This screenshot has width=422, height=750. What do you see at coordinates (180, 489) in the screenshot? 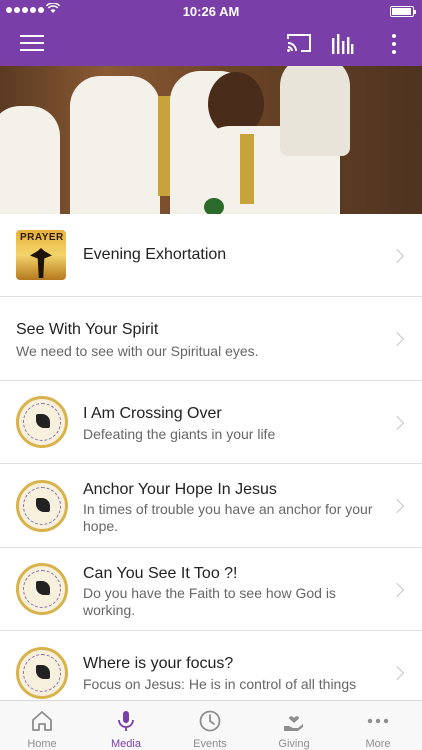
I see `item-title: Anchor Your Hope In Jesus` at bounding box center [180, 489].